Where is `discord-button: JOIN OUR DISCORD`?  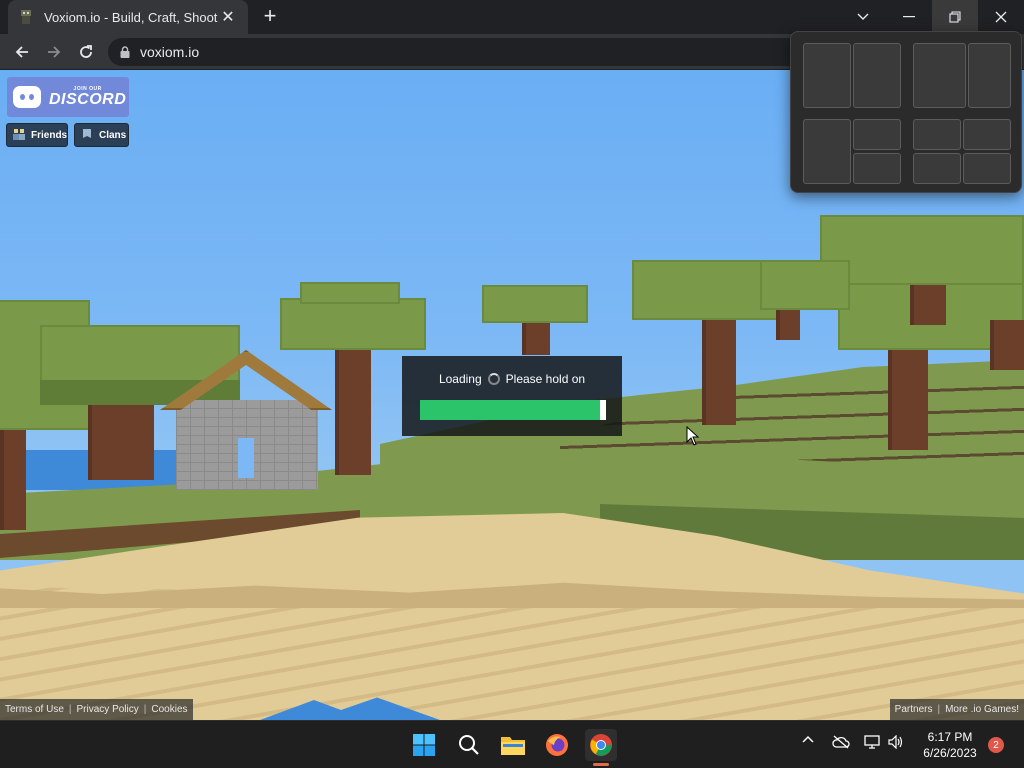 discord-button: JOIN OUR DISCORD is located at coordinates (68, 97).